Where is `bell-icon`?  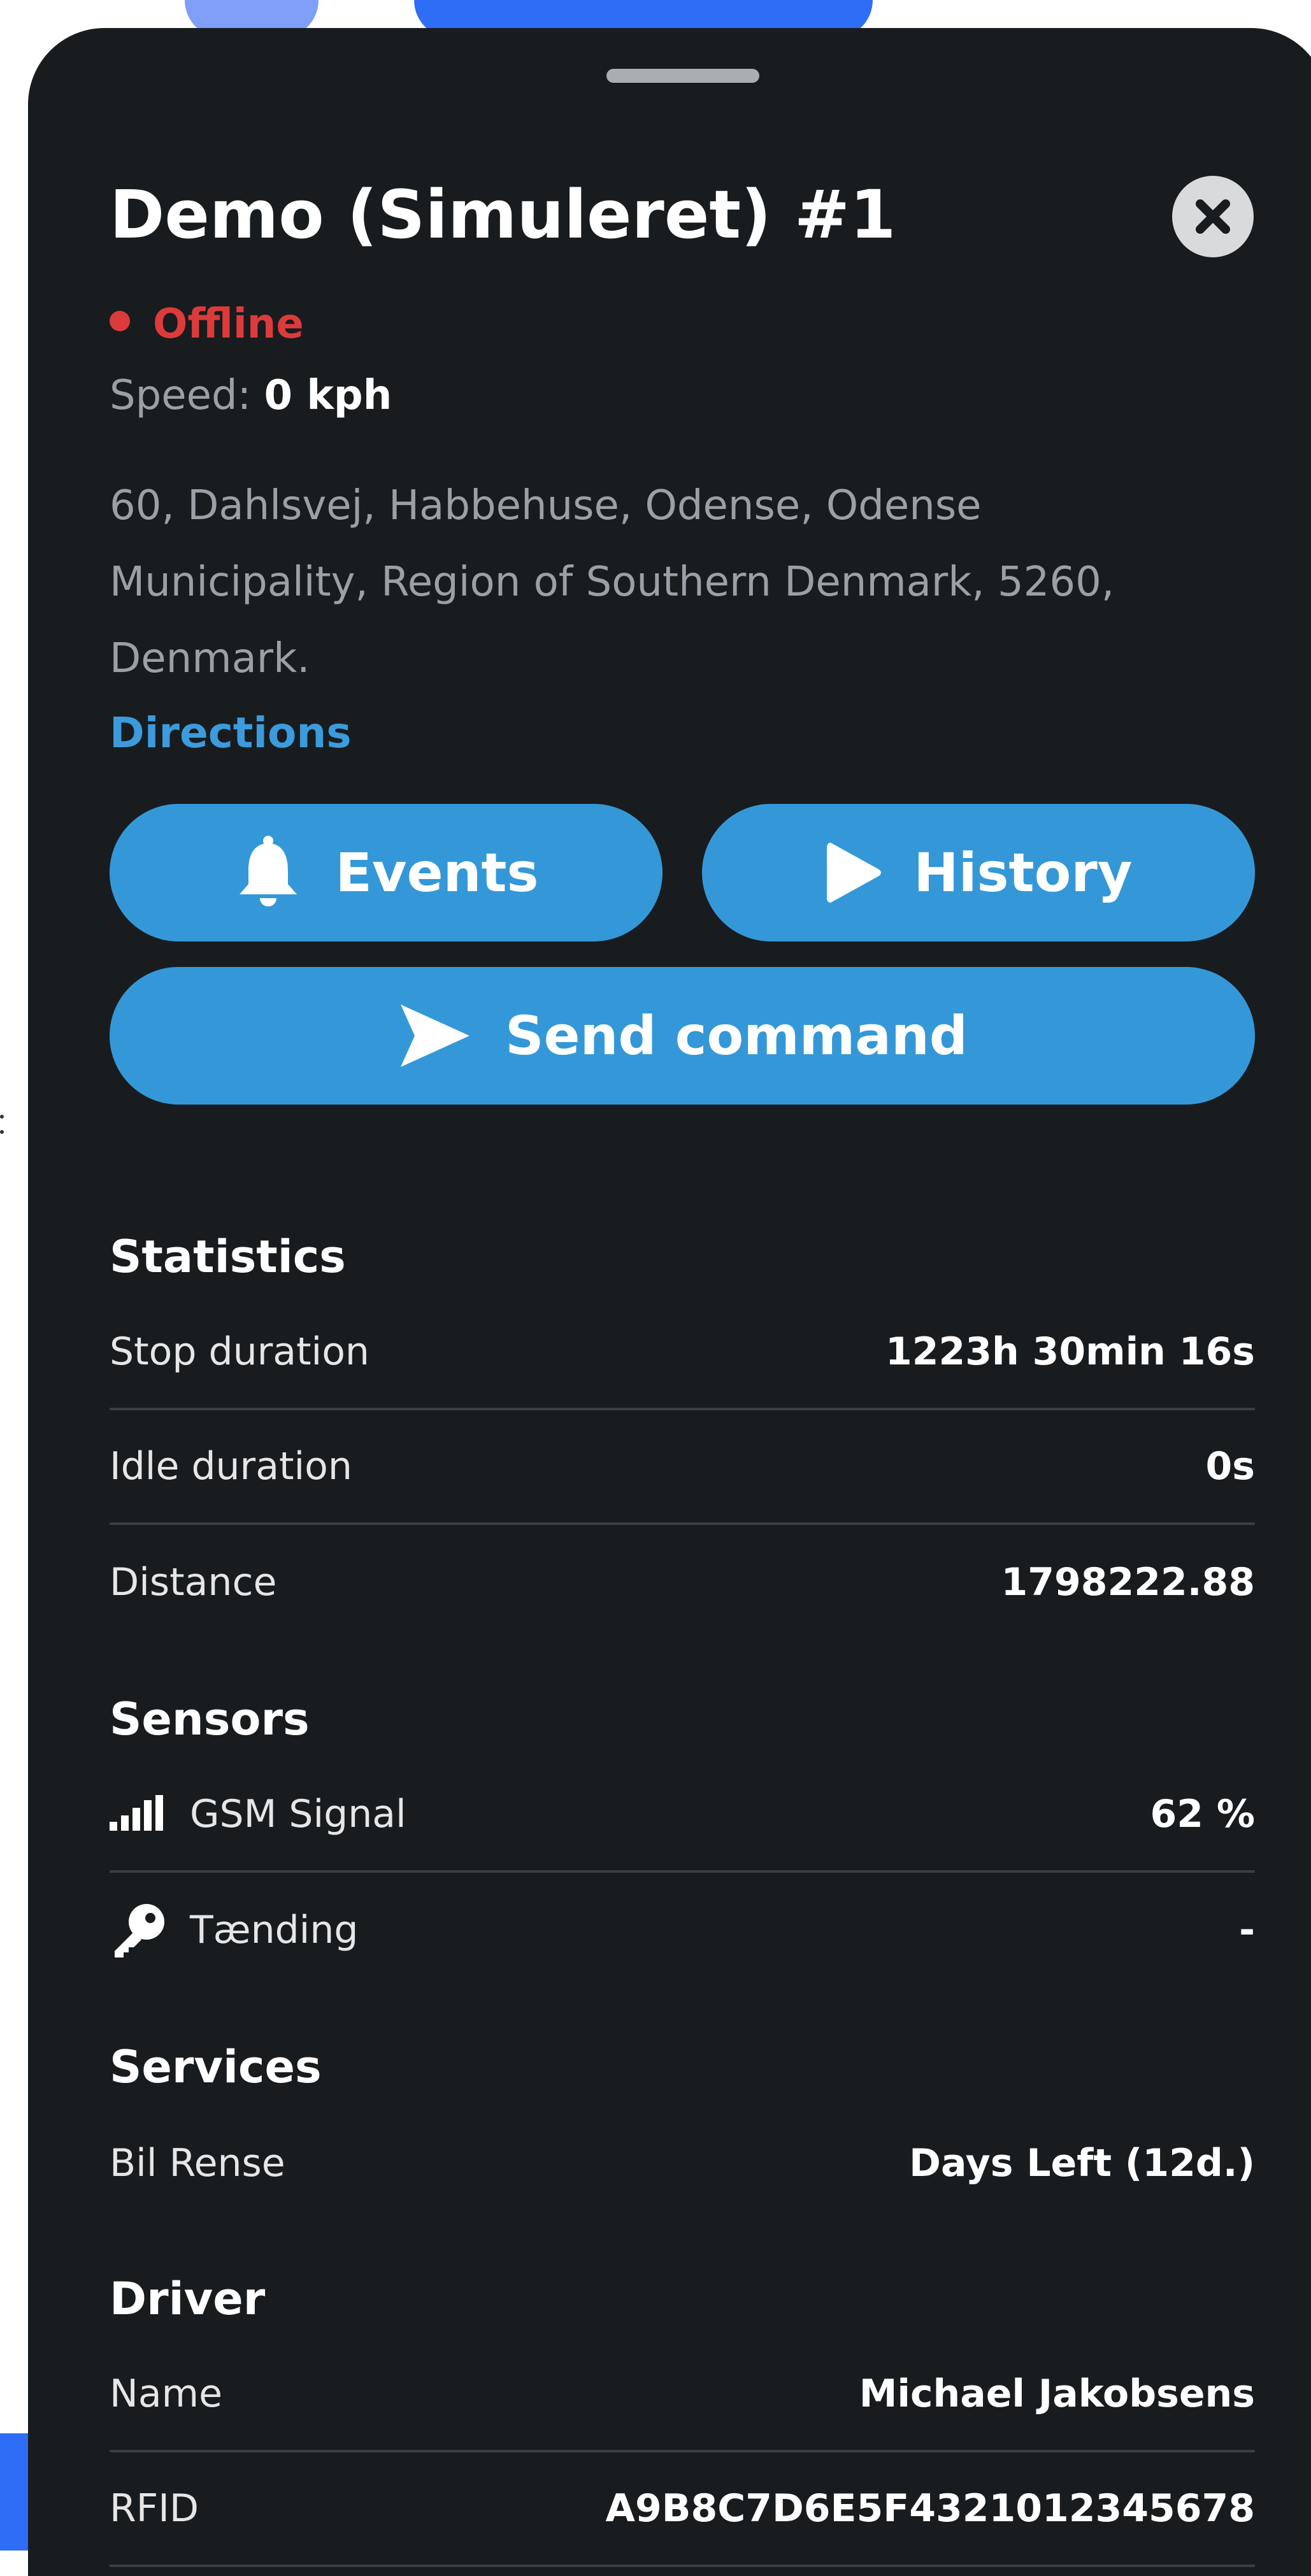 bell-icon is located at coordinates (268, 871).